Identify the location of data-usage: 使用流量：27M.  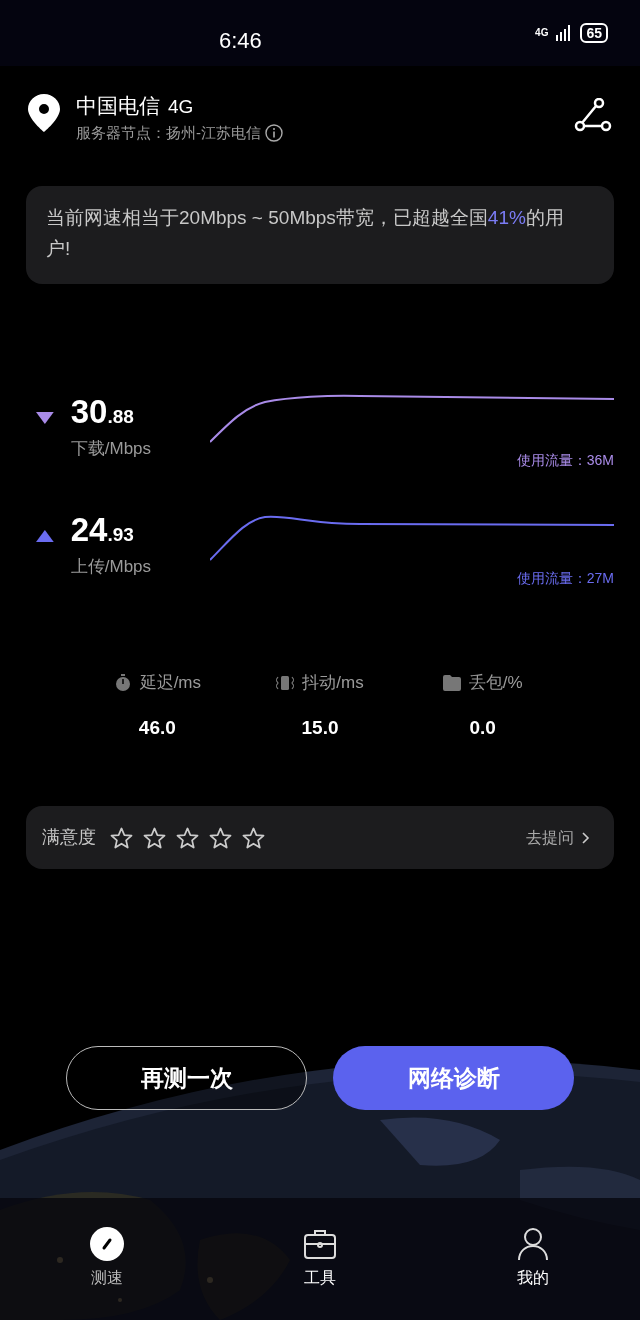
(565, 578).